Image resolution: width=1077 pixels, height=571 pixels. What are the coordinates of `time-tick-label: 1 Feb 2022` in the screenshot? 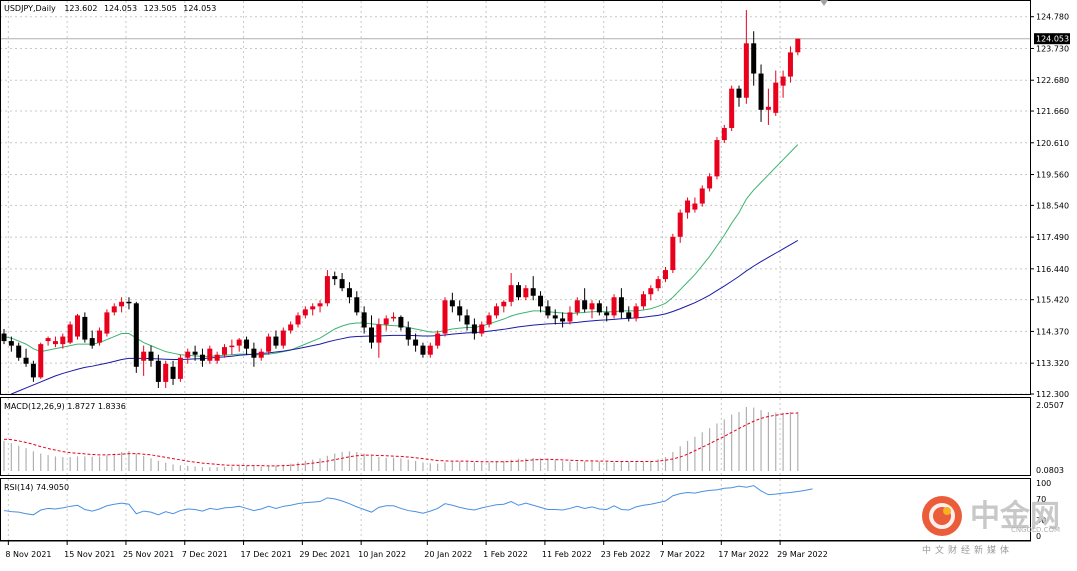 It's located at (505, 554).